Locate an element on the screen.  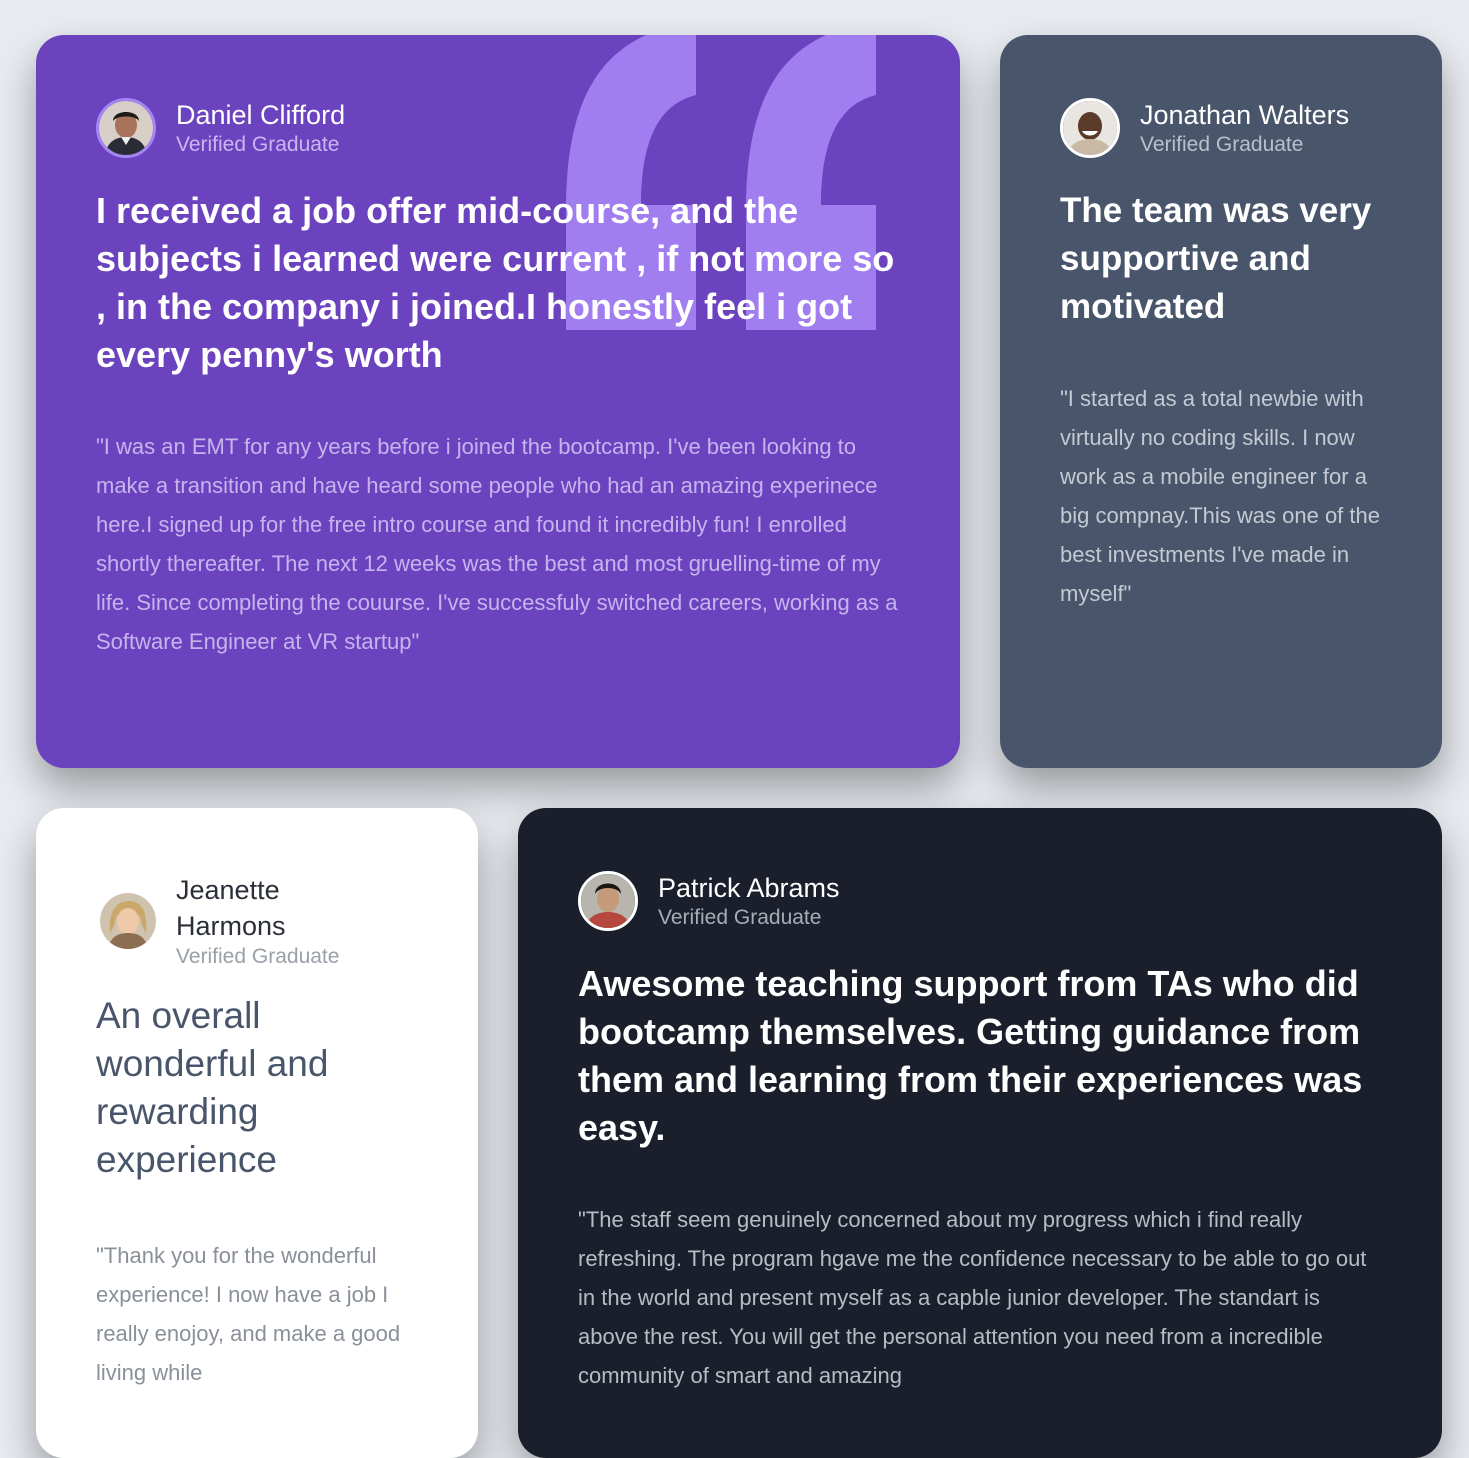
author-name: Patrick Abrams is located at coordinates (749, 887).